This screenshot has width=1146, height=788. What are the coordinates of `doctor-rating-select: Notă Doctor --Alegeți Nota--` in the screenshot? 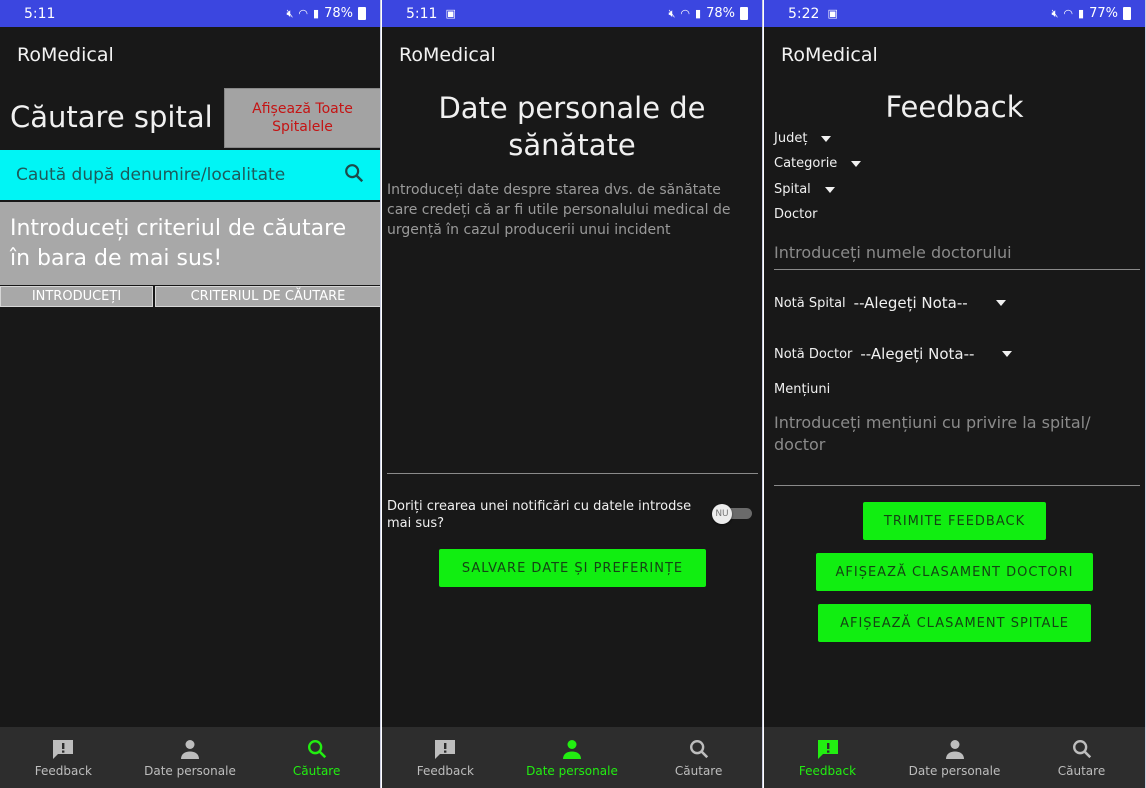 It's located at (893, 354).